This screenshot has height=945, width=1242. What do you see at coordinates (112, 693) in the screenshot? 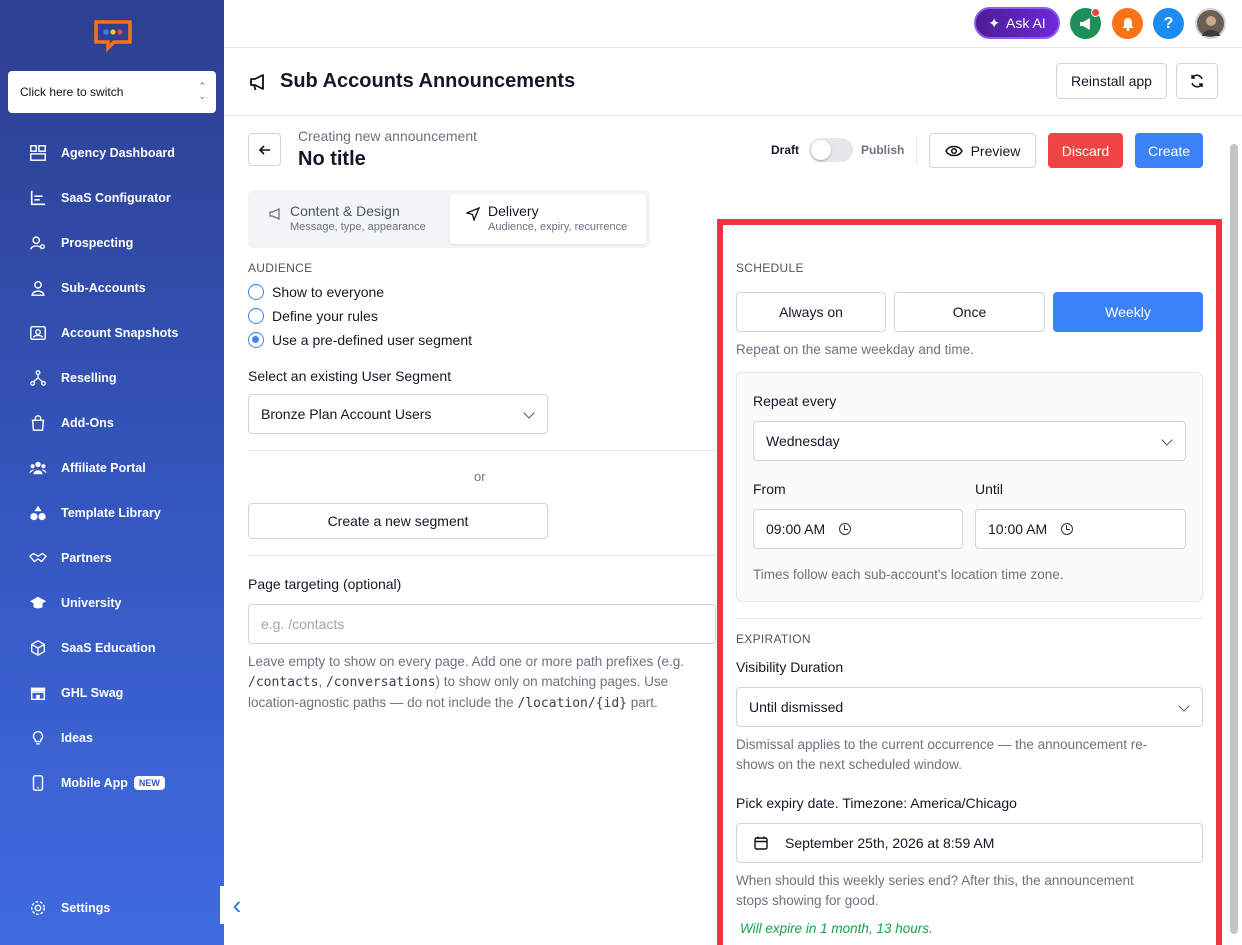
I see `sidebar-item-ghl-swag: GHL Swag` at bounding box center [112, 693].